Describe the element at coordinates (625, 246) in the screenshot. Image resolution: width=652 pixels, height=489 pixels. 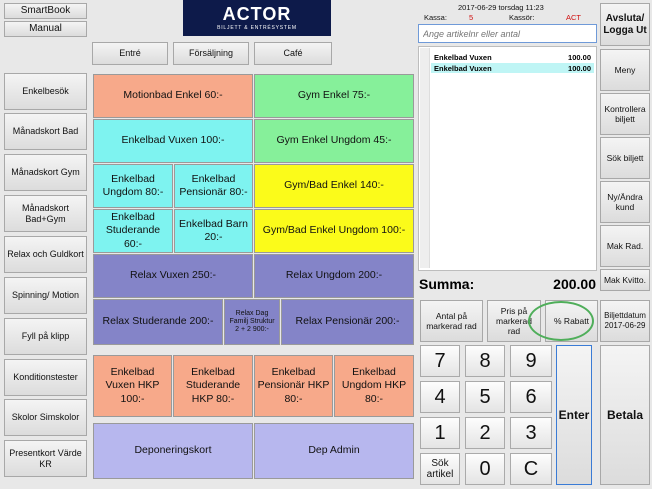
I see `mak-rad-button: Mak Rad.` at that location.